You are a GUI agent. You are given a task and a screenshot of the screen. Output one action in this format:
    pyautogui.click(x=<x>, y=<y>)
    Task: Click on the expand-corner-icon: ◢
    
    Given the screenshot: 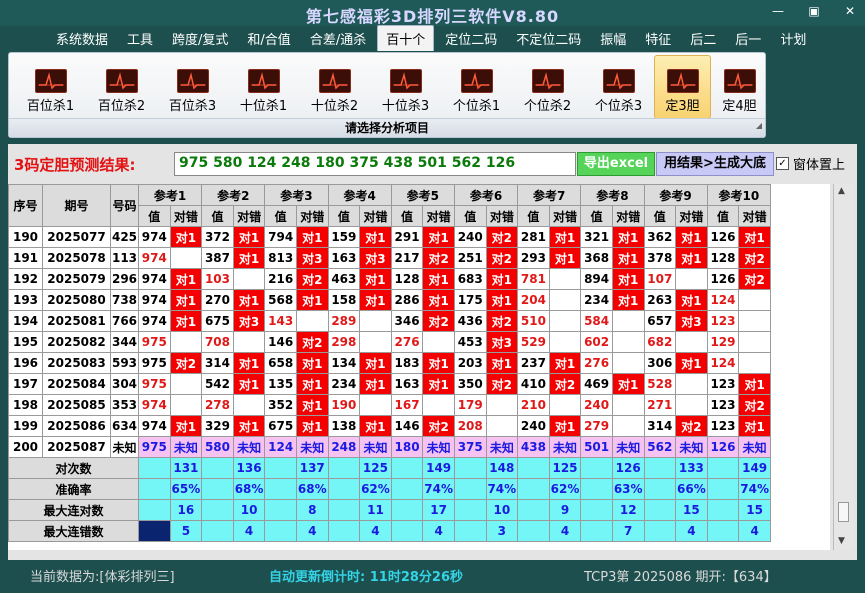 What is the action you would take?
    pyautogui.click(x=759, y=126)
    